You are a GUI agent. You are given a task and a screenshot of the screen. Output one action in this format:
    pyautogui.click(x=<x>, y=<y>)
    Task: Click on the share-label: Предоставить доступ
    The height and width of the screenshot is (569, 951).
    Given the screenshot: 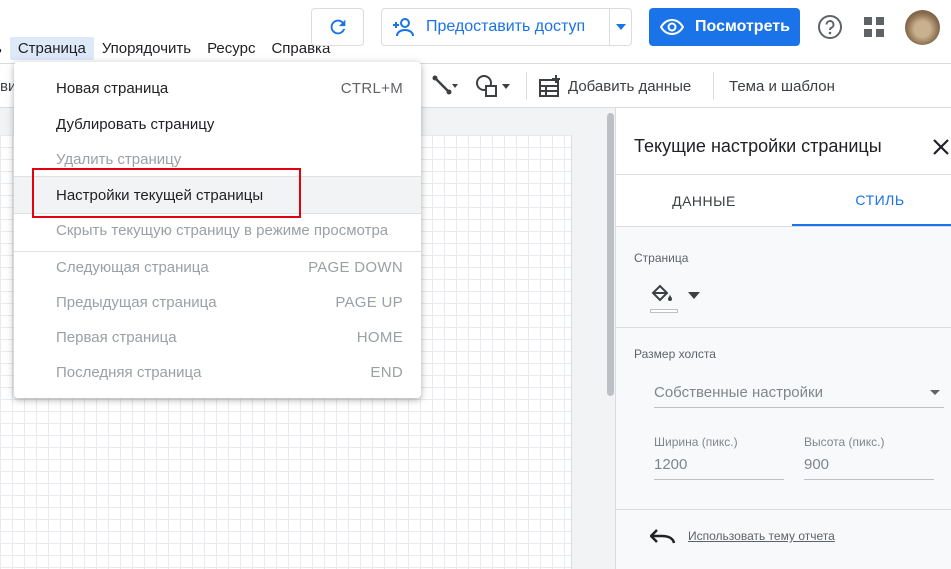 What is the action you would take?
    pyautogui.click(x=506, y=26)
    